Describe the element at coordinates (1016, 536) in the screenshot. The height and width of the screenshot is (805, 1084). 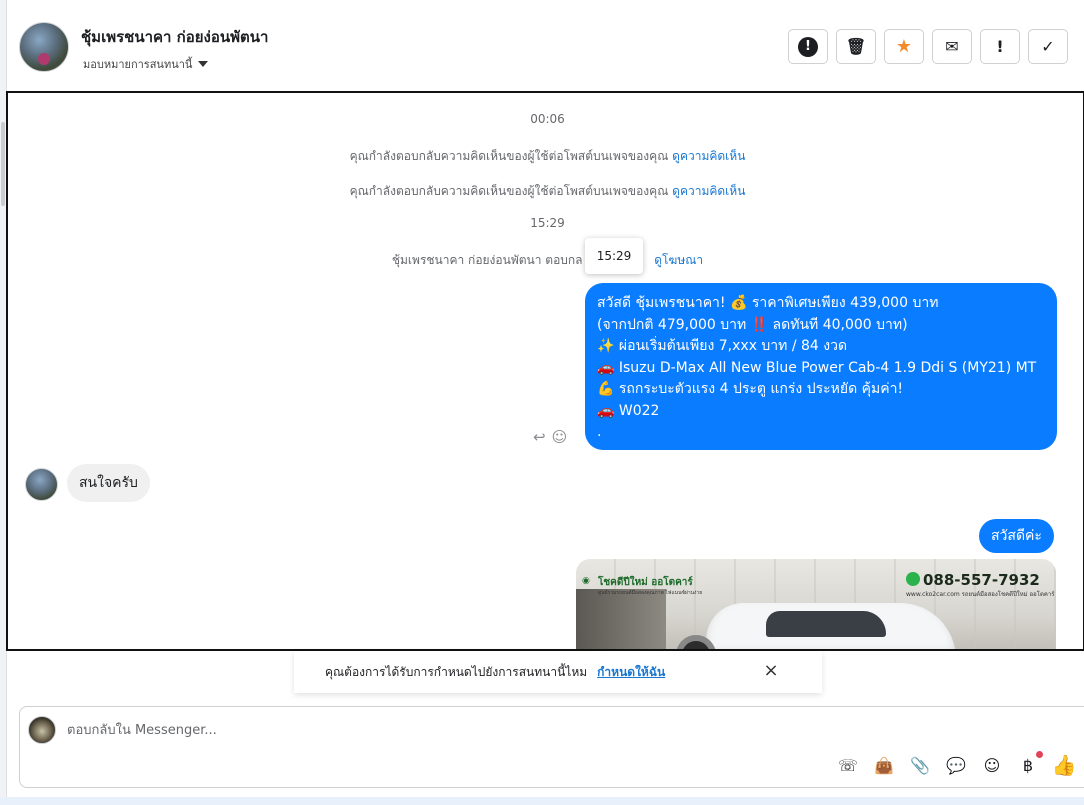
I see `outgoing-message: สวัสดีค่ะ` at that location.